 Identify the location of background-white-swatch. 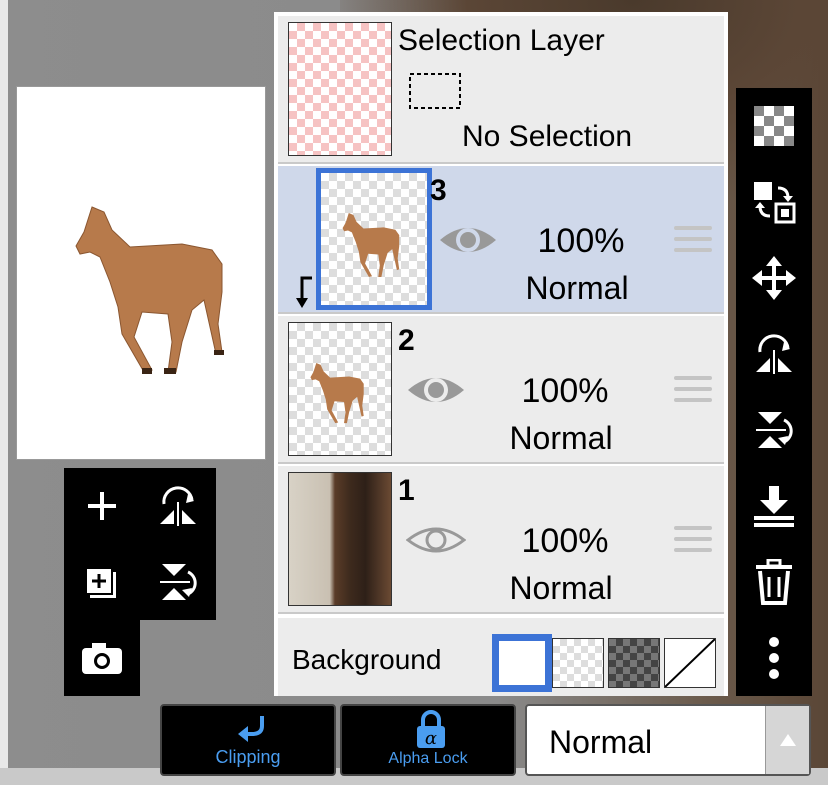
(522, 663).